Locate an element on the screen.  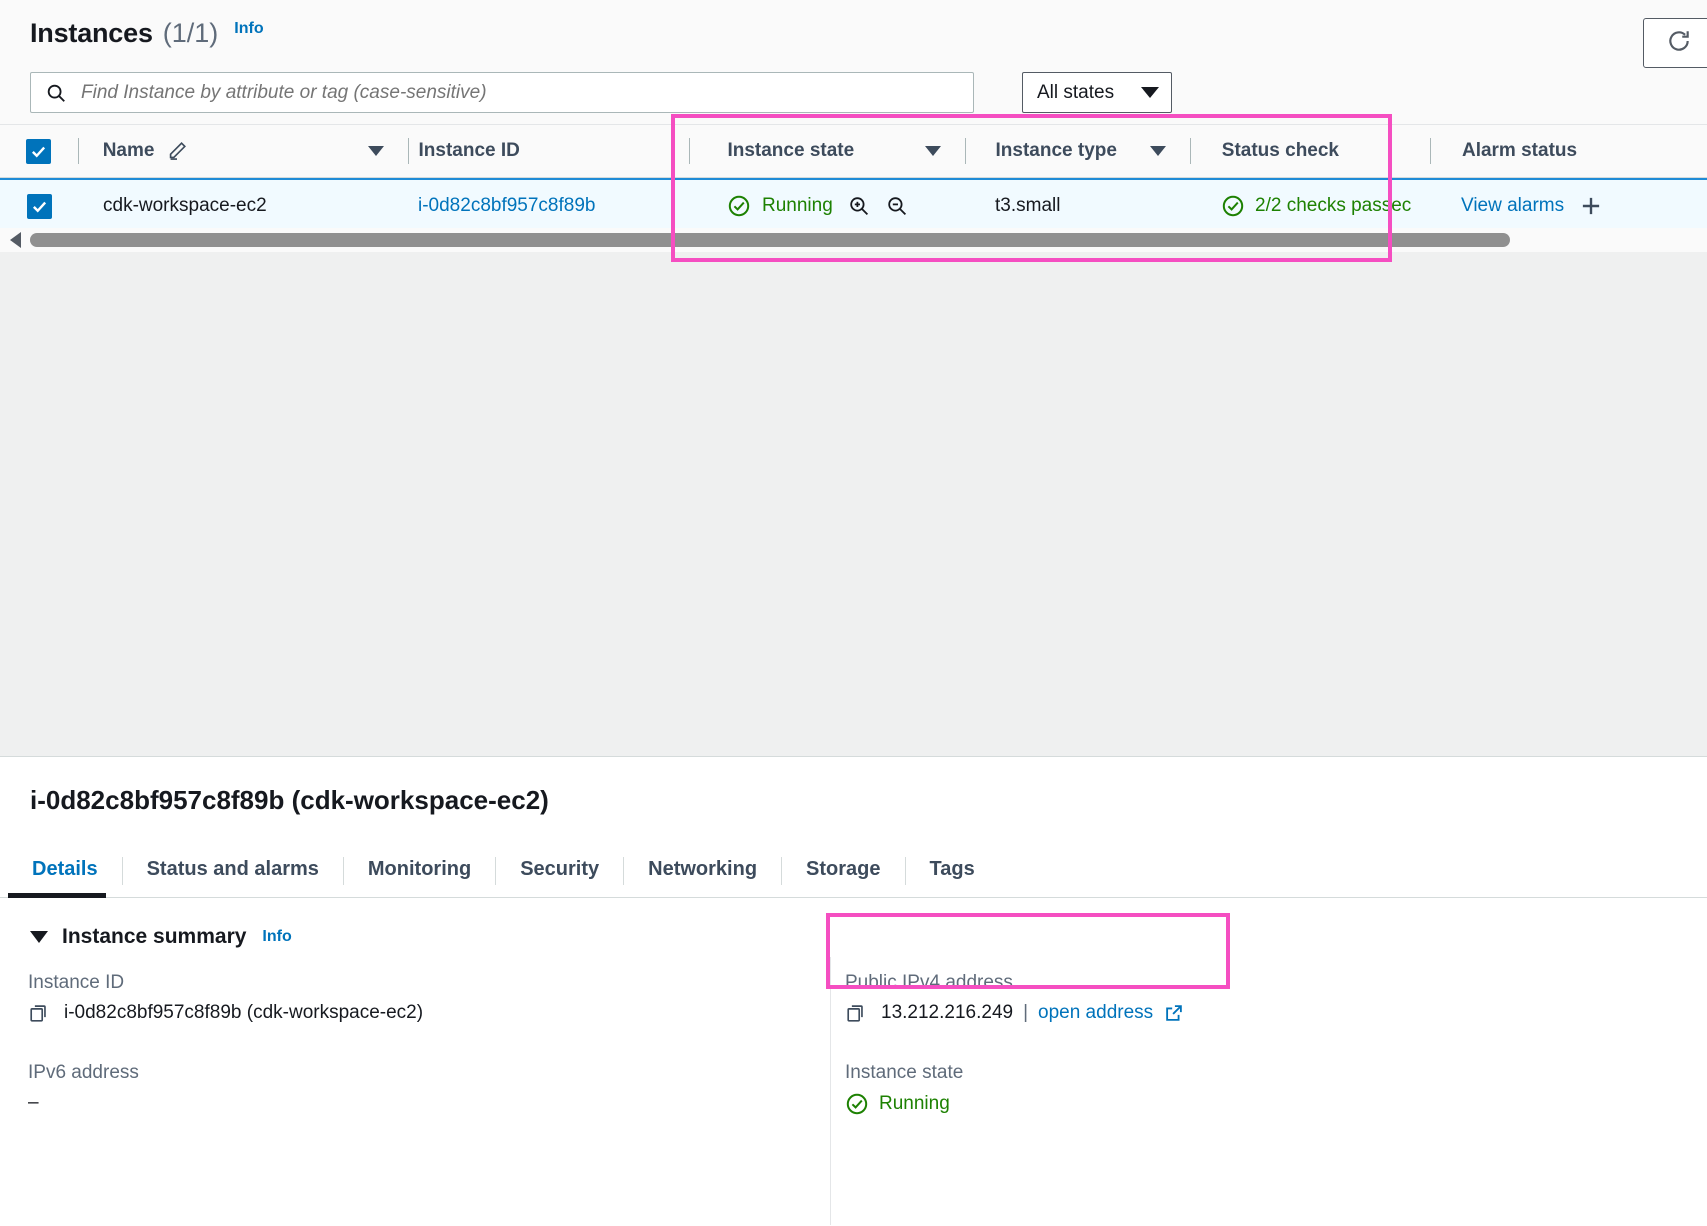
field-instance-state-value-row: Running is located at coordinates (904, 1104).